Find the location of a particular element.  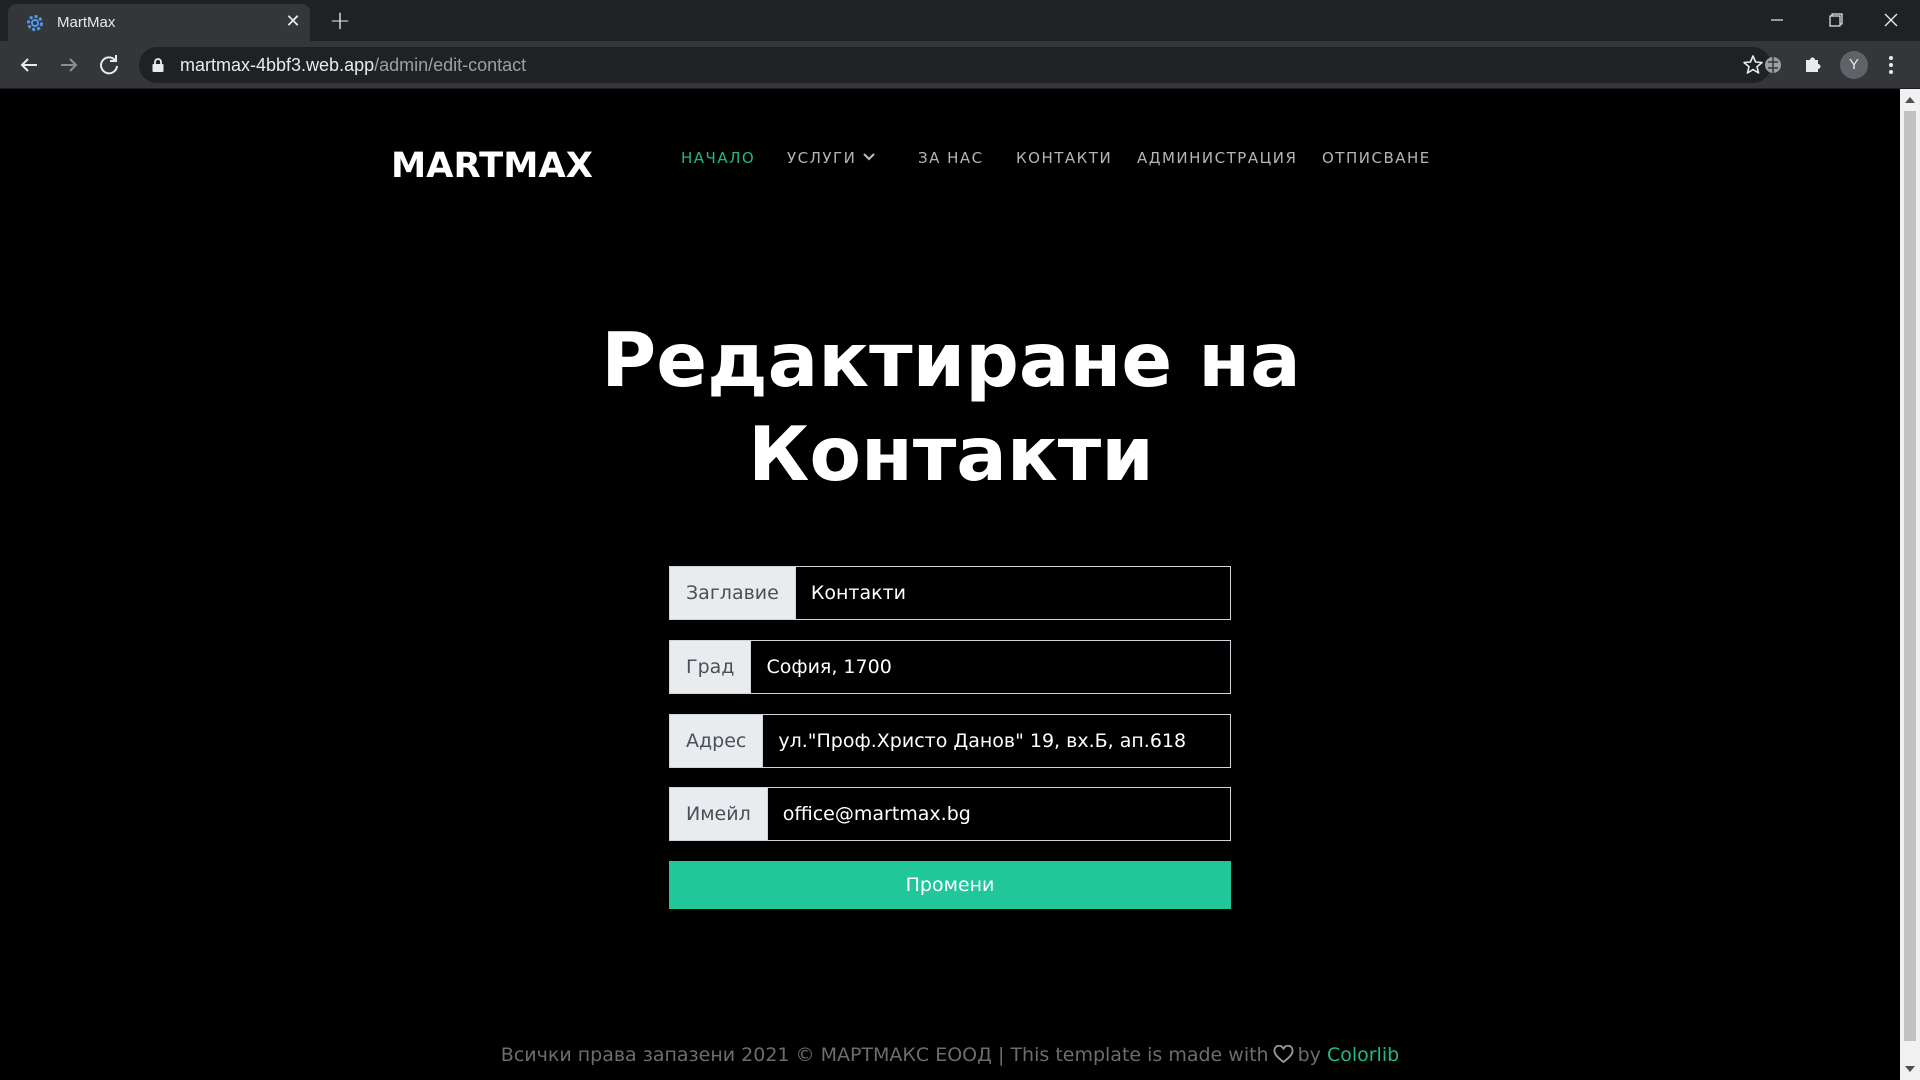

profile-avatar: Y is located at coordinates (1854, 65).